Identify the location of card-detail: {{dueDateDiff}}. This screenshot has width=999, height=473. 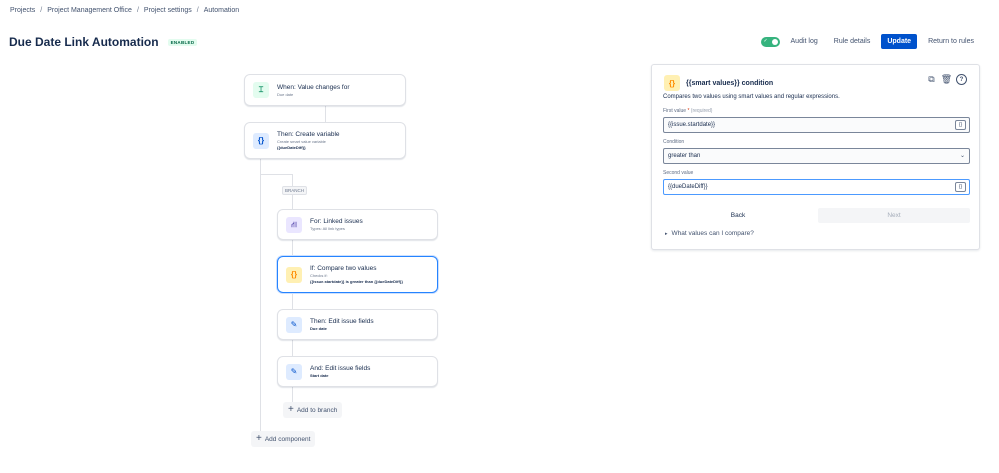
(291, 147).